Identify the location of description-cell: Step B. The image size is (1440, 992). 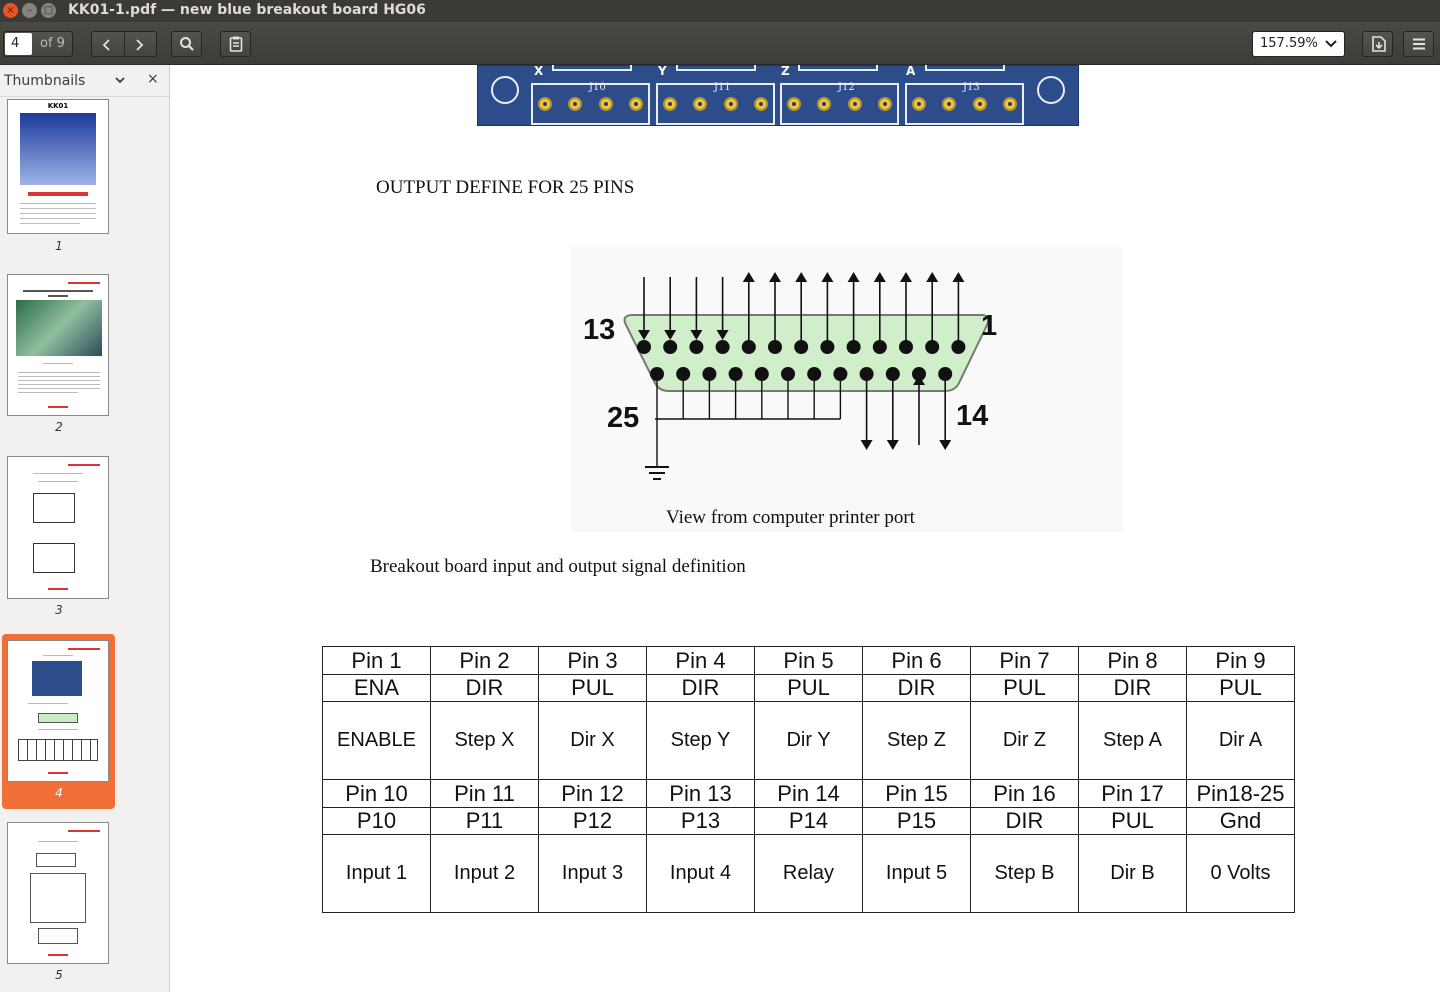
(1024, 873).